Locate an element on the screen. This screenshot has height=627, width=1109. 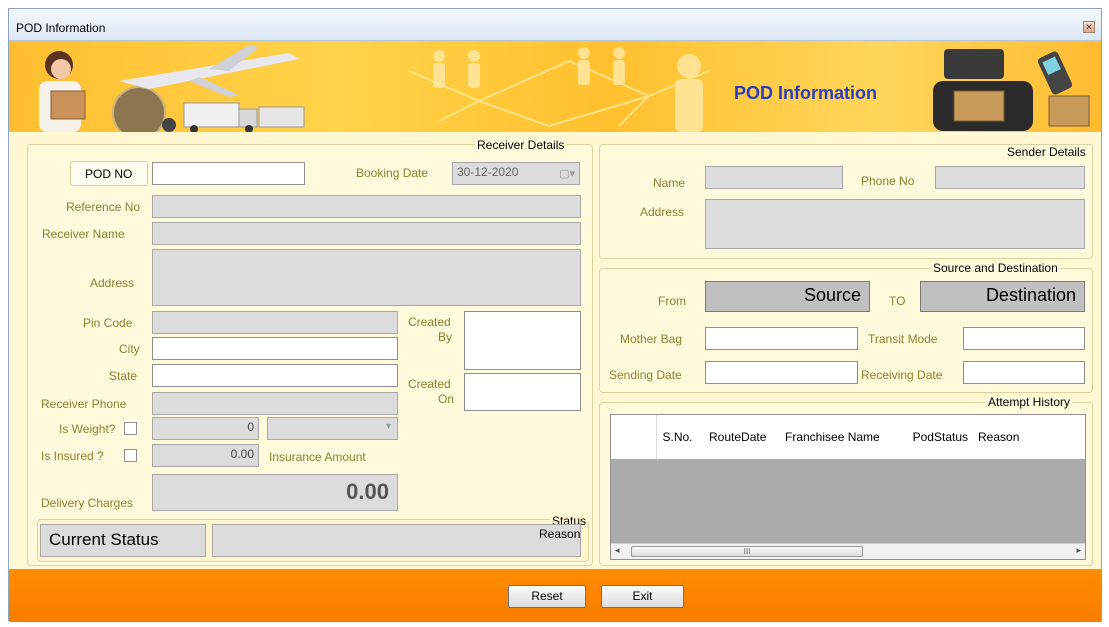
column-header-podstatus: PodStatus is located at coordinates (933, 437).